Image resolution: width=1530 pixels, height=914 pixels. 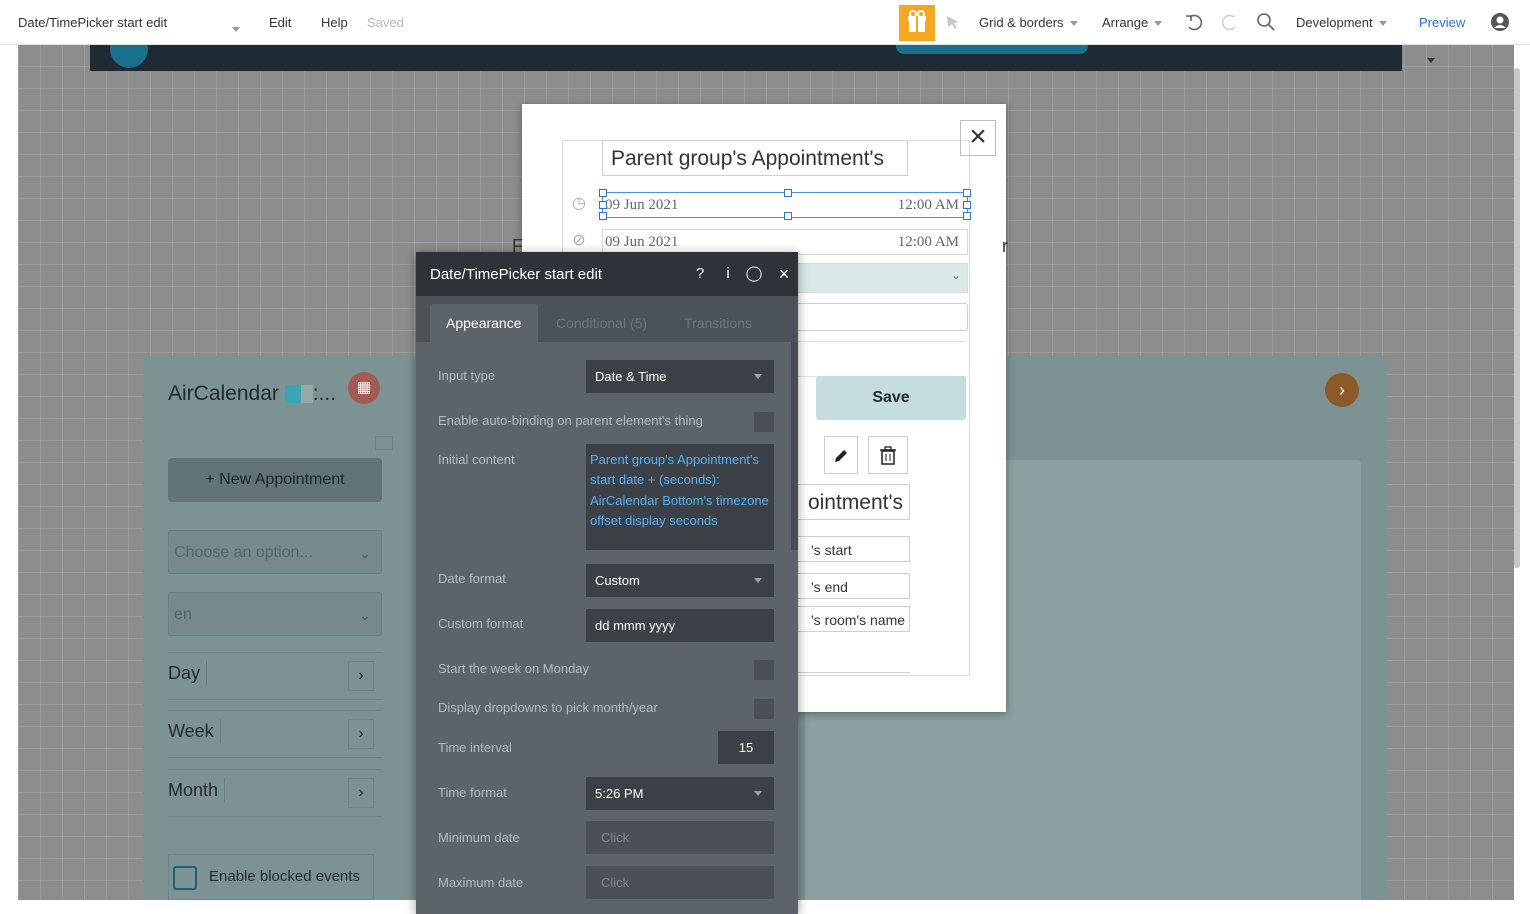 I want to click on enable-blocked-label: Enable blocked events, so click(x=284, y=876).